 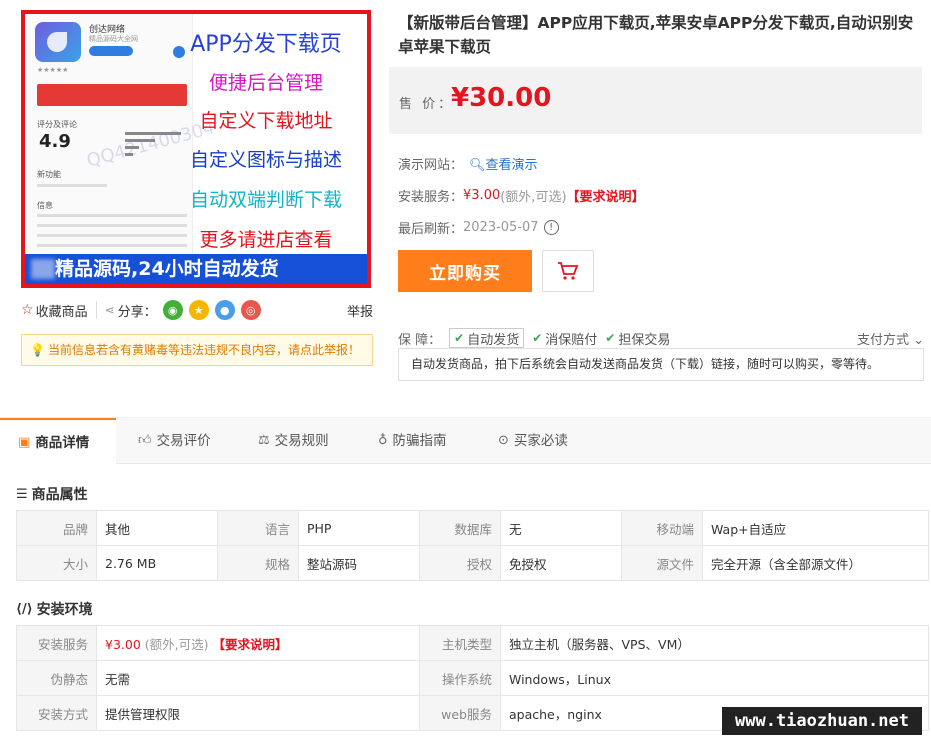 What do you see at coordinates (258, 678) in the screenshot?
I see `env-value: 无需` at bounding box center [258, 678].